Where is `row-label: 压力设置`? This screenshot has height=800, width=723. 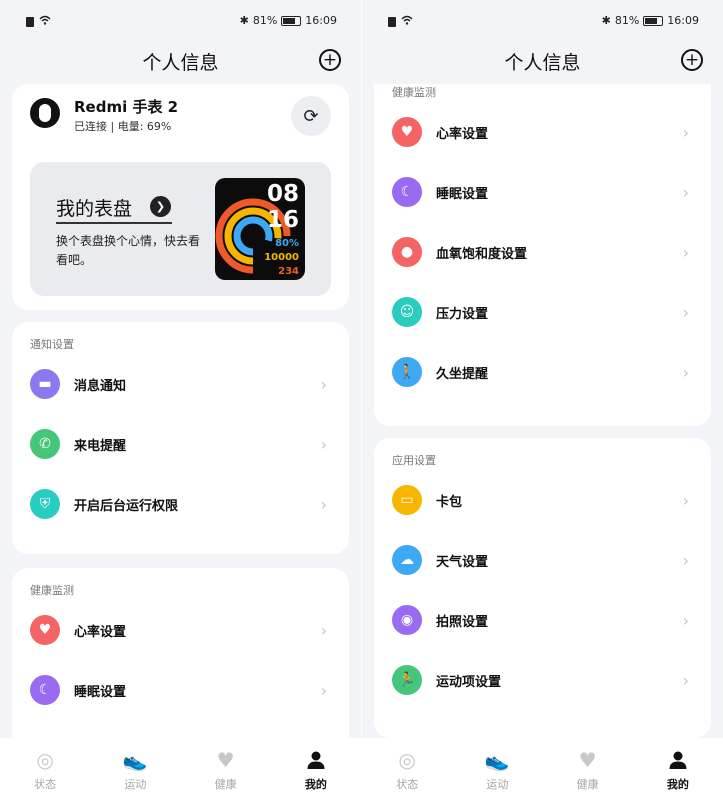
row-label: 压力设置 is located at coordinates (462, 314).